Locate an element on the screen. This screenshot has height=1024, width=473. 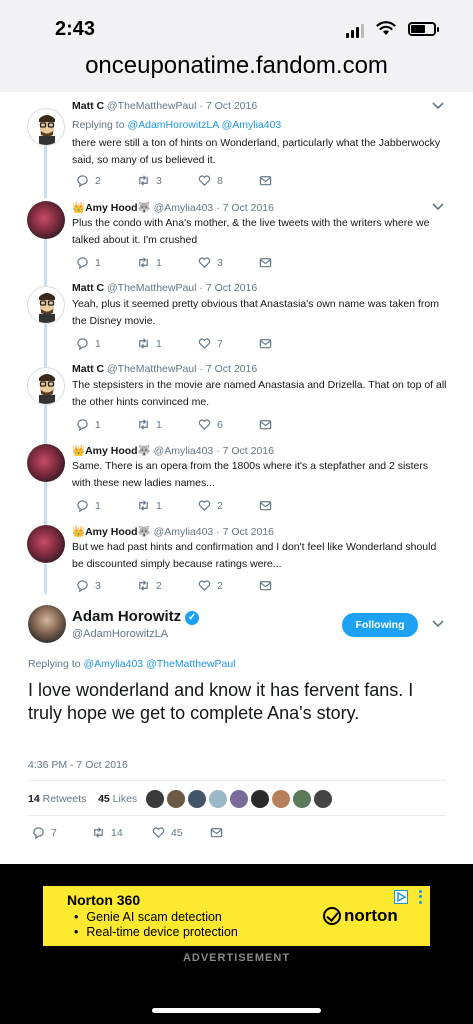
reply-button: 2 is located at coordinates (106, 180).